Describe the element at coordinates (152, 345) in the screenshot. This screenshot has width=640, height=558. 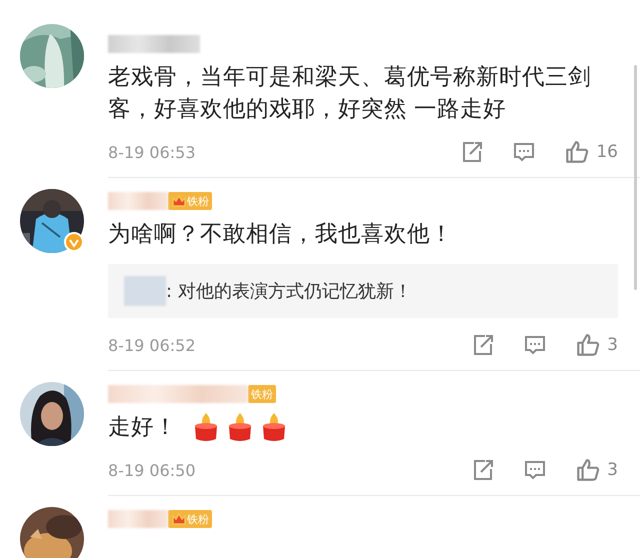
I see `timestamp: 8-19 06:52` at that location.